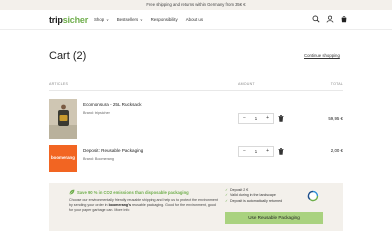  What do you see at coordinates (164, 19) in the screenshot?
I see `nav-item-responsibility: Responsibility` at bounding box center [164, 19].